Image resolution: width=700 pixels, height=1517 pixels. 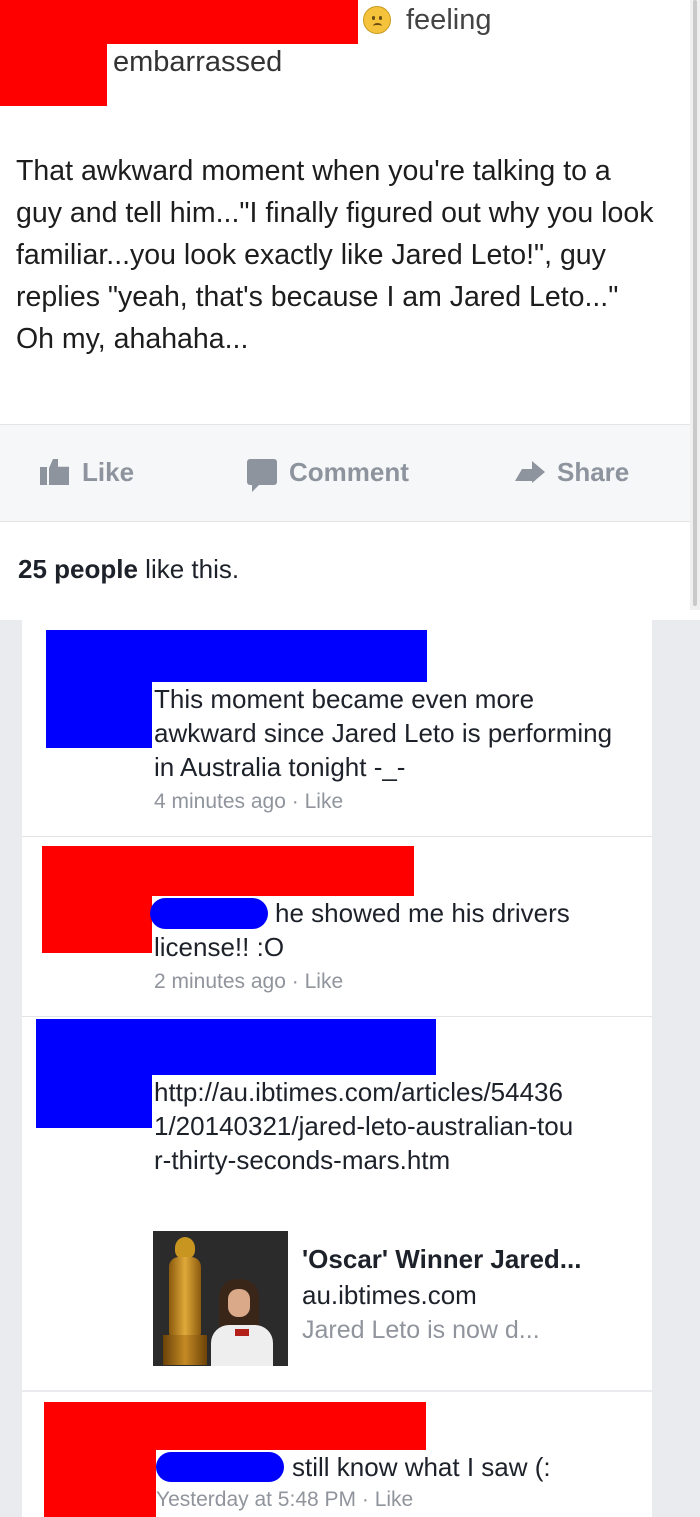 I want to click on comment-meta: Yesterday at 5:48 PM · Like, so click(x=284, y=1500).